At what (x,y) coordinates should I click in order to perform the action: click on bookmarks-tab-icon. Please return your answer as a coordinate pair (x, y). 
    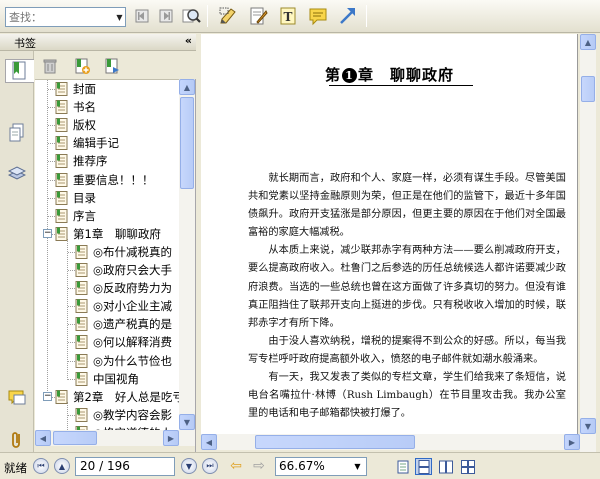
    Looking at the image, I should click on (19, 71).